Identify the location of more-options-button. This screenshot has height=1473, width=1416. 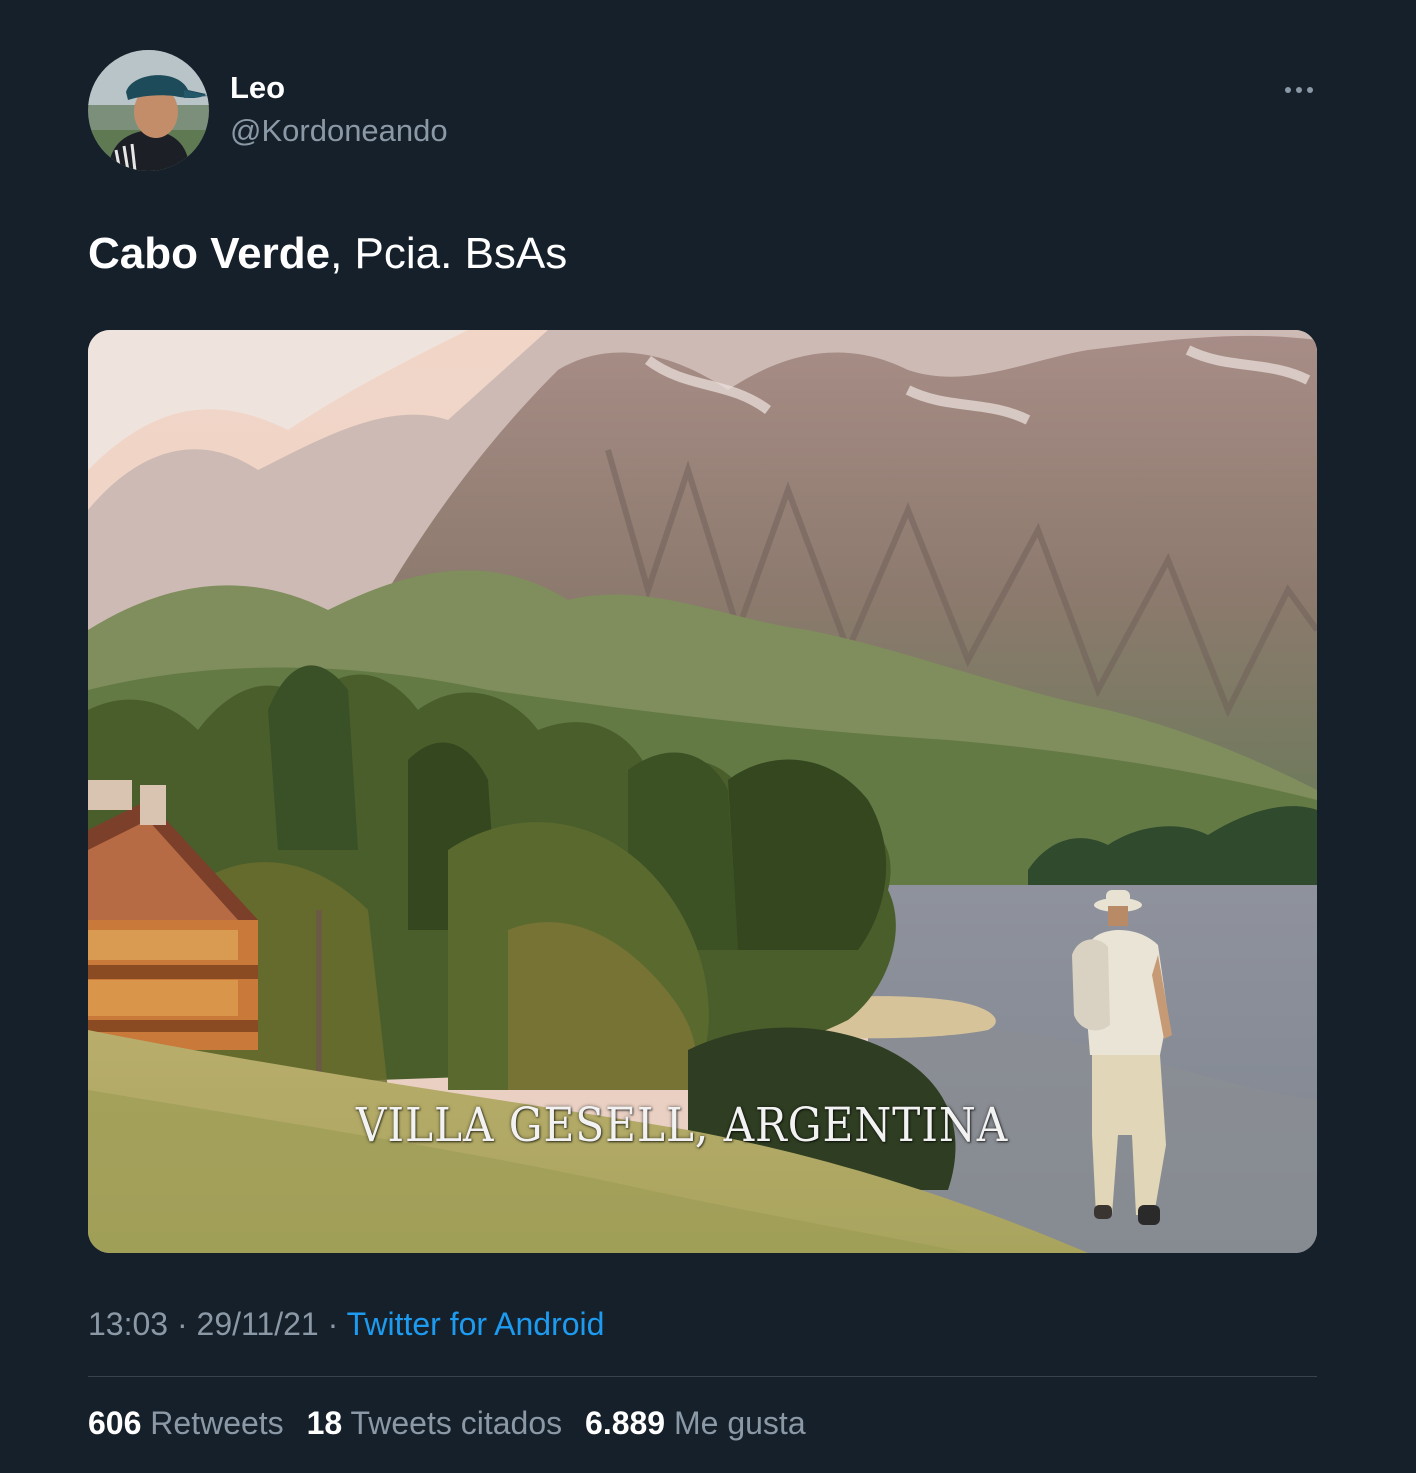
(1299, 90).